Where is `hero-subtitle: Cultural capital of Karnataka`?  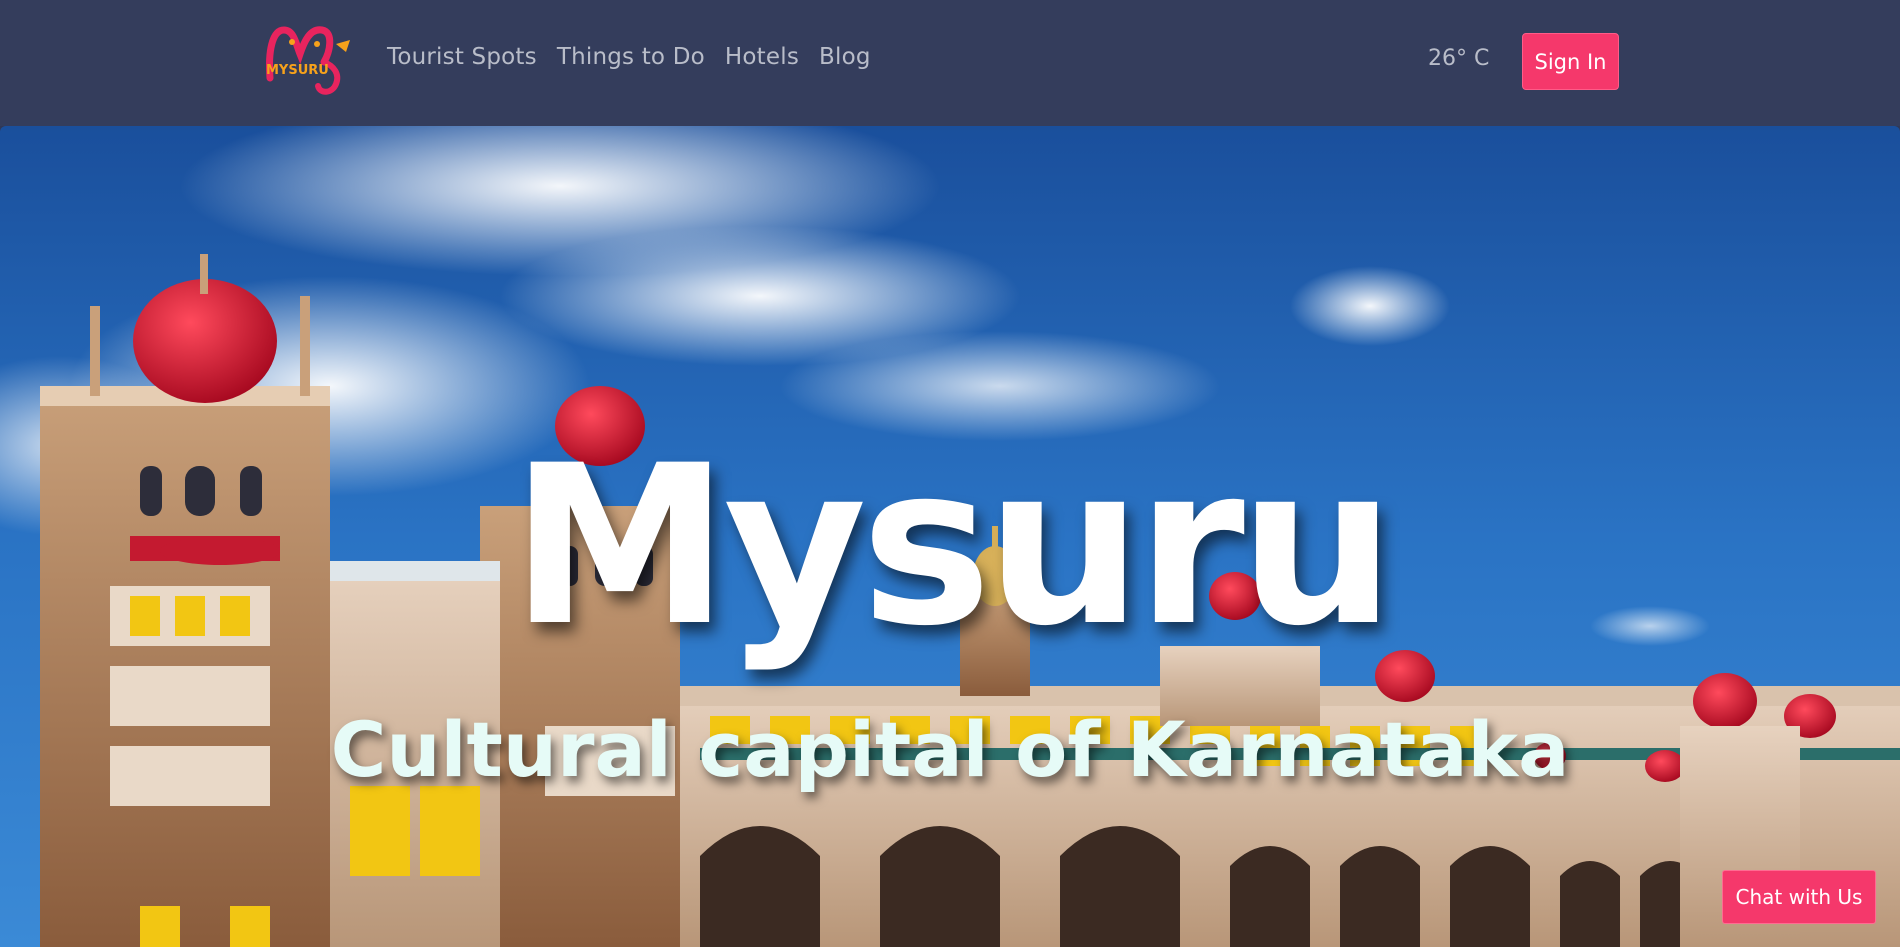
hero-subtitle: Cultural capital of Karnataka is located at coordinates (950, 749).